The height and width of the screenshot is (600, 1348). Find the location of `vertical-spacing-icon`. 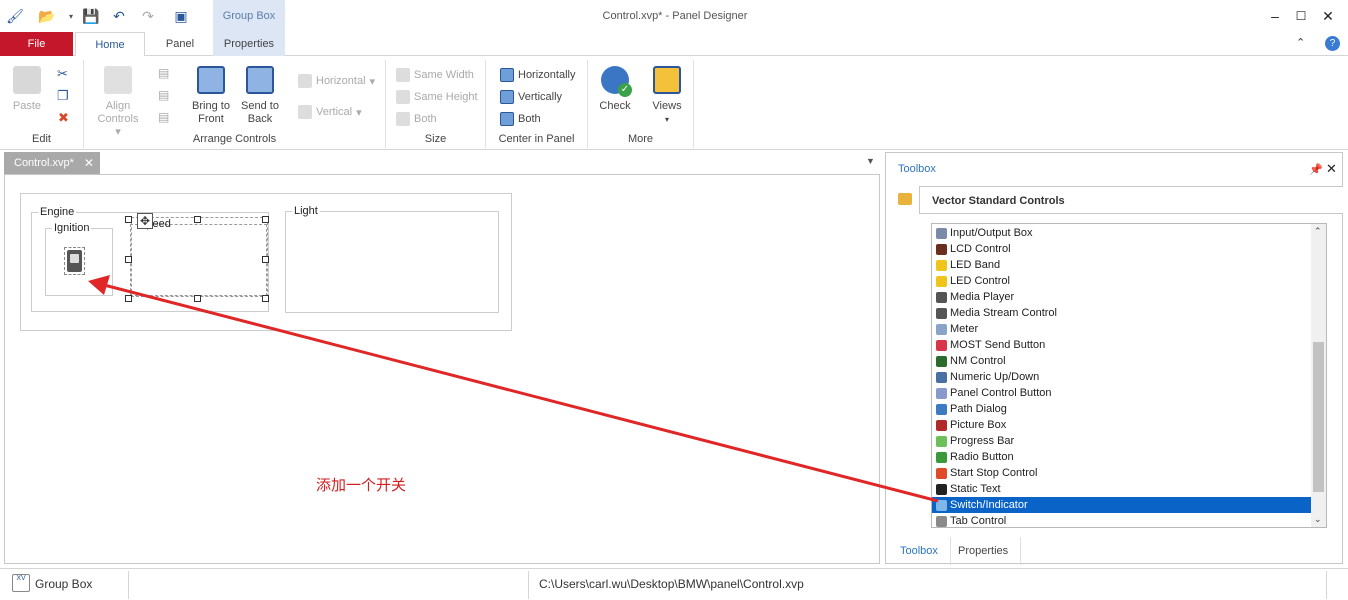

vertical-spacing-icon is located at coordinates (305, 112).